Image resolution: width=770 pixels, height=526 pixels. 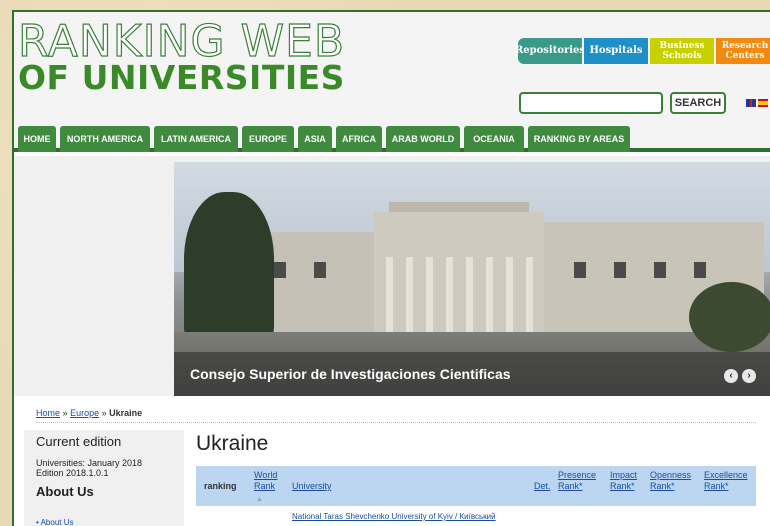 What do you see at coordinates (232, 443) in the screenshot?
I see `page-title: Ukraine` at bounding box center [232, 443].